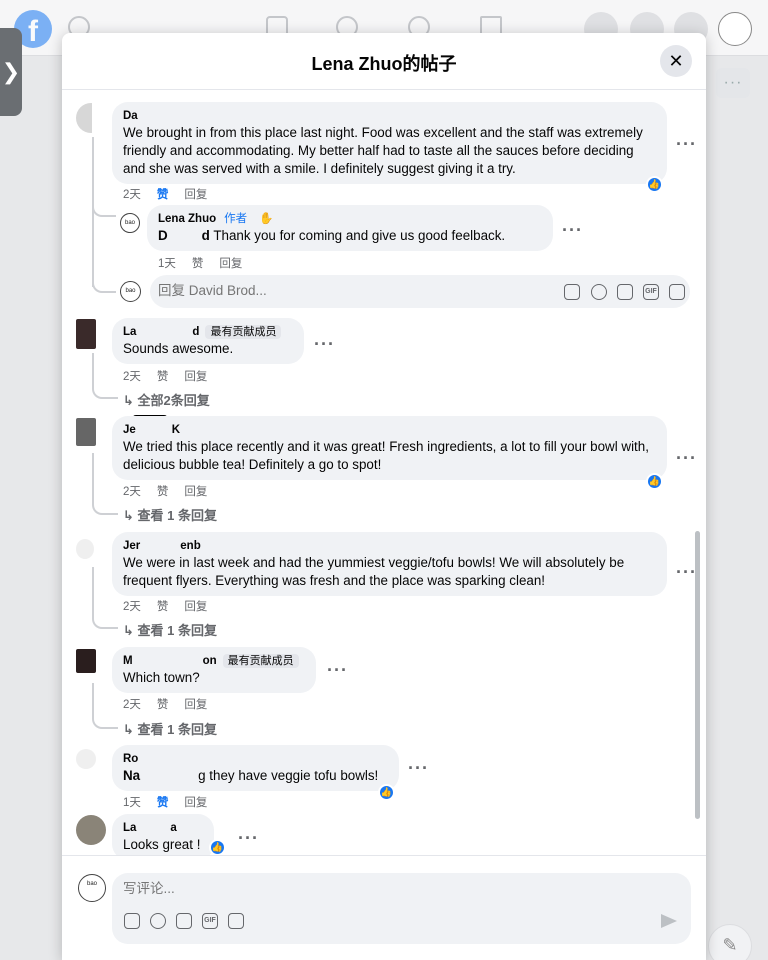  I want to click on author-name-tail: d, so click(195, 332).